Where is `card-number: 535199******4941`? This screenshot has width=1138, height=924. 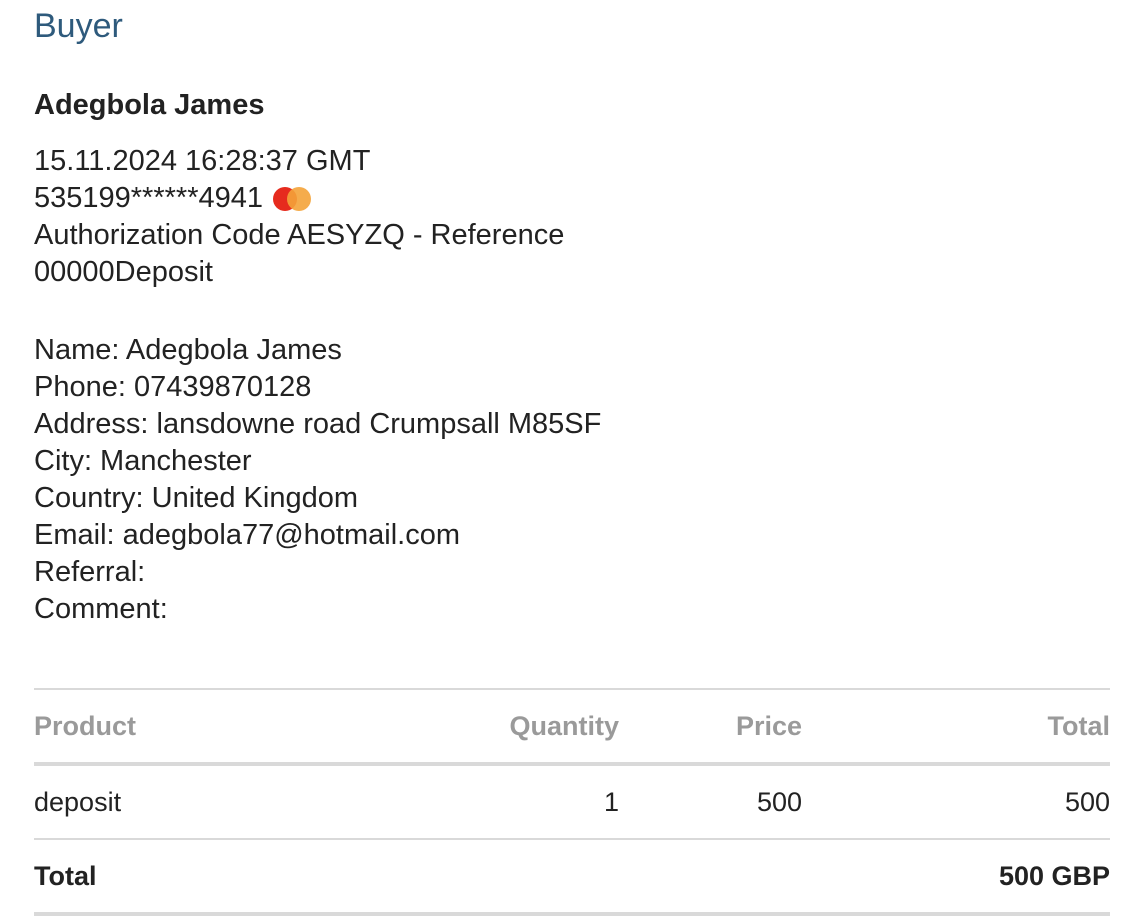
card-number: 535199******4941 is located at coordinates (148, 198).